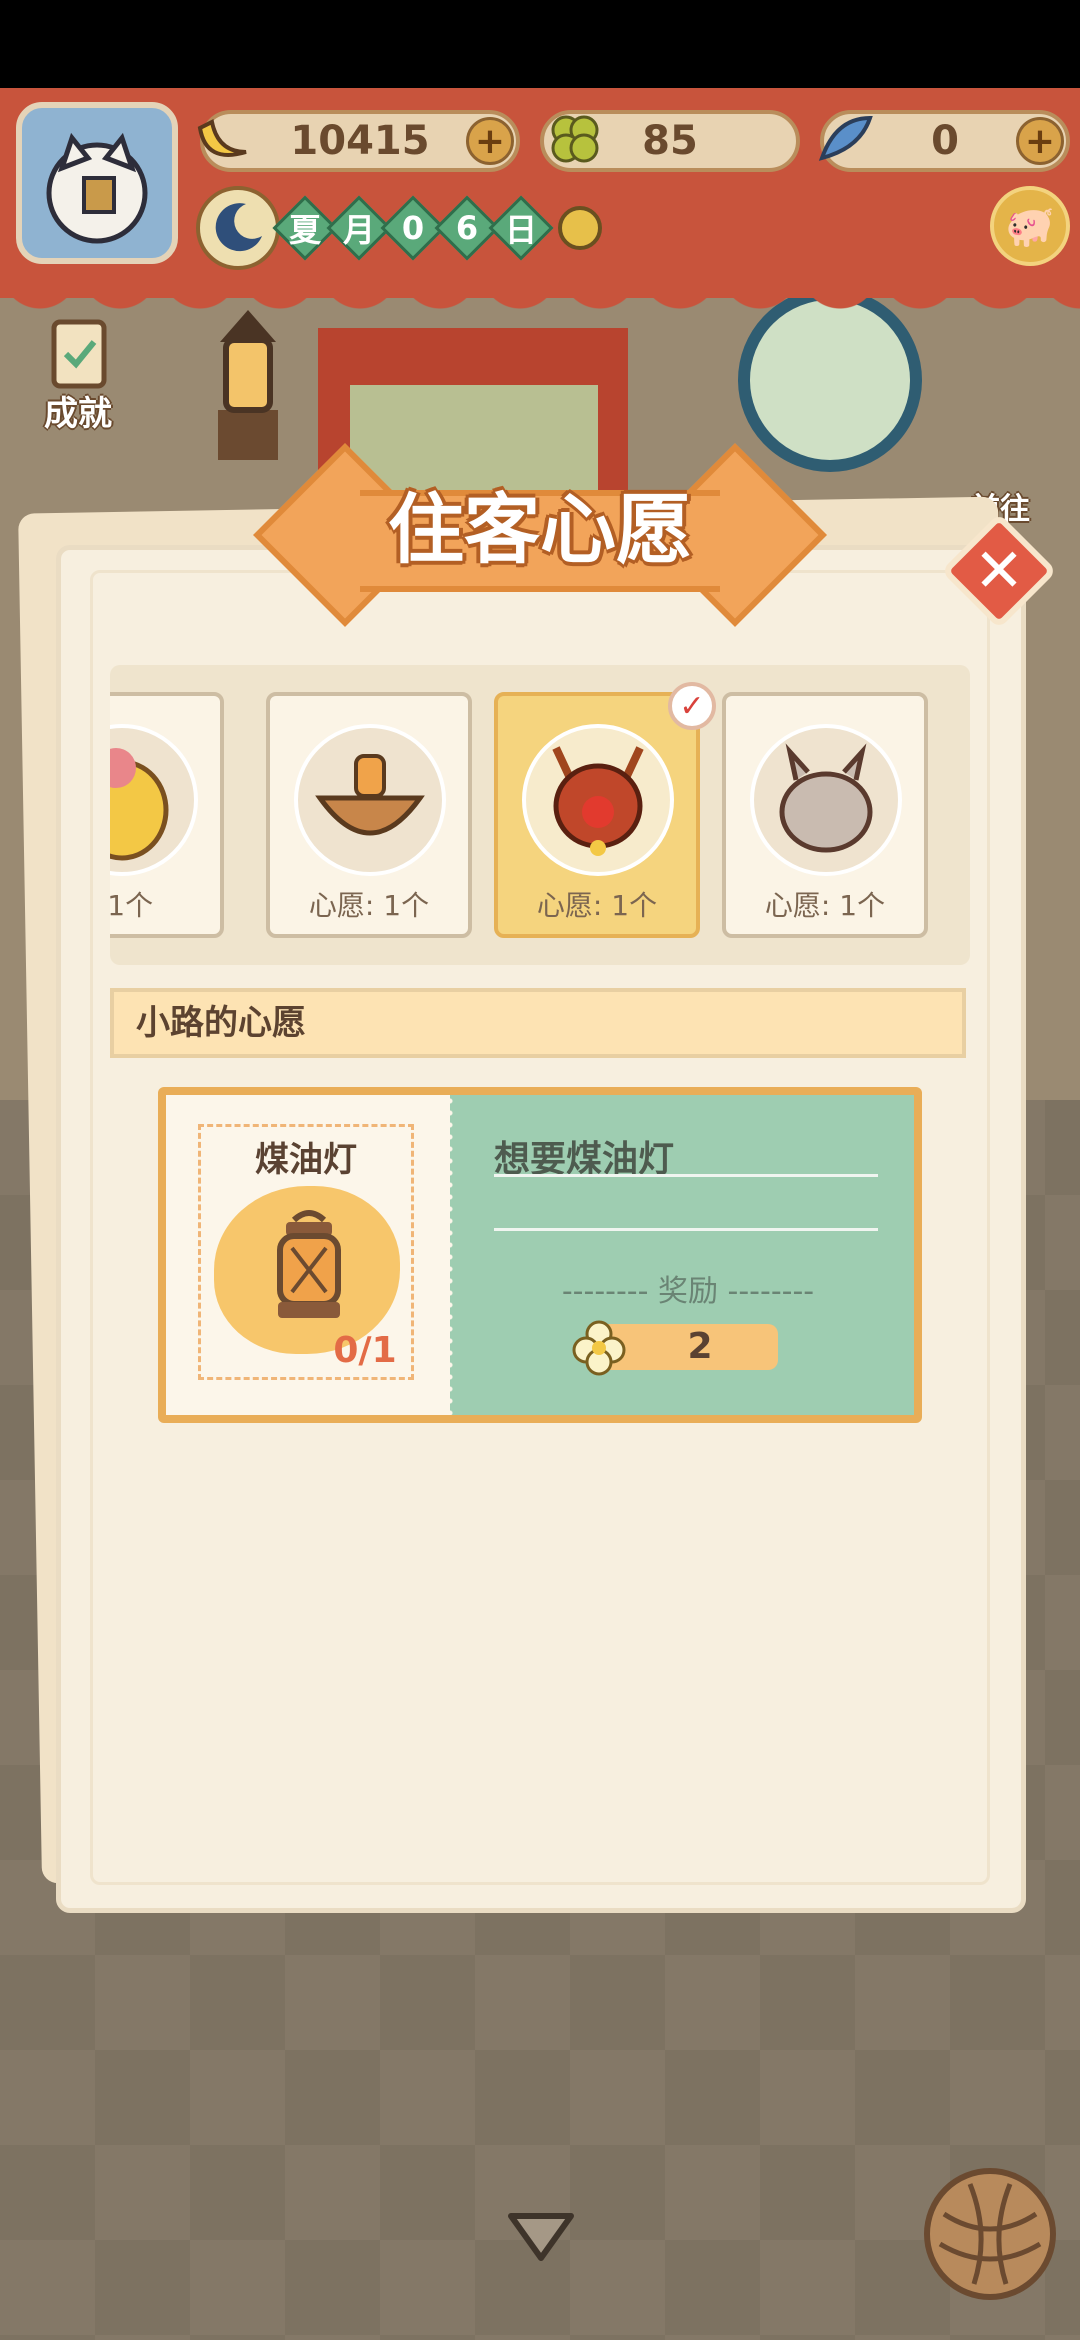 The height and width of the screenshot is (2340, 1080). I want to click on rabbit-guest-icon, so click(826, 800).